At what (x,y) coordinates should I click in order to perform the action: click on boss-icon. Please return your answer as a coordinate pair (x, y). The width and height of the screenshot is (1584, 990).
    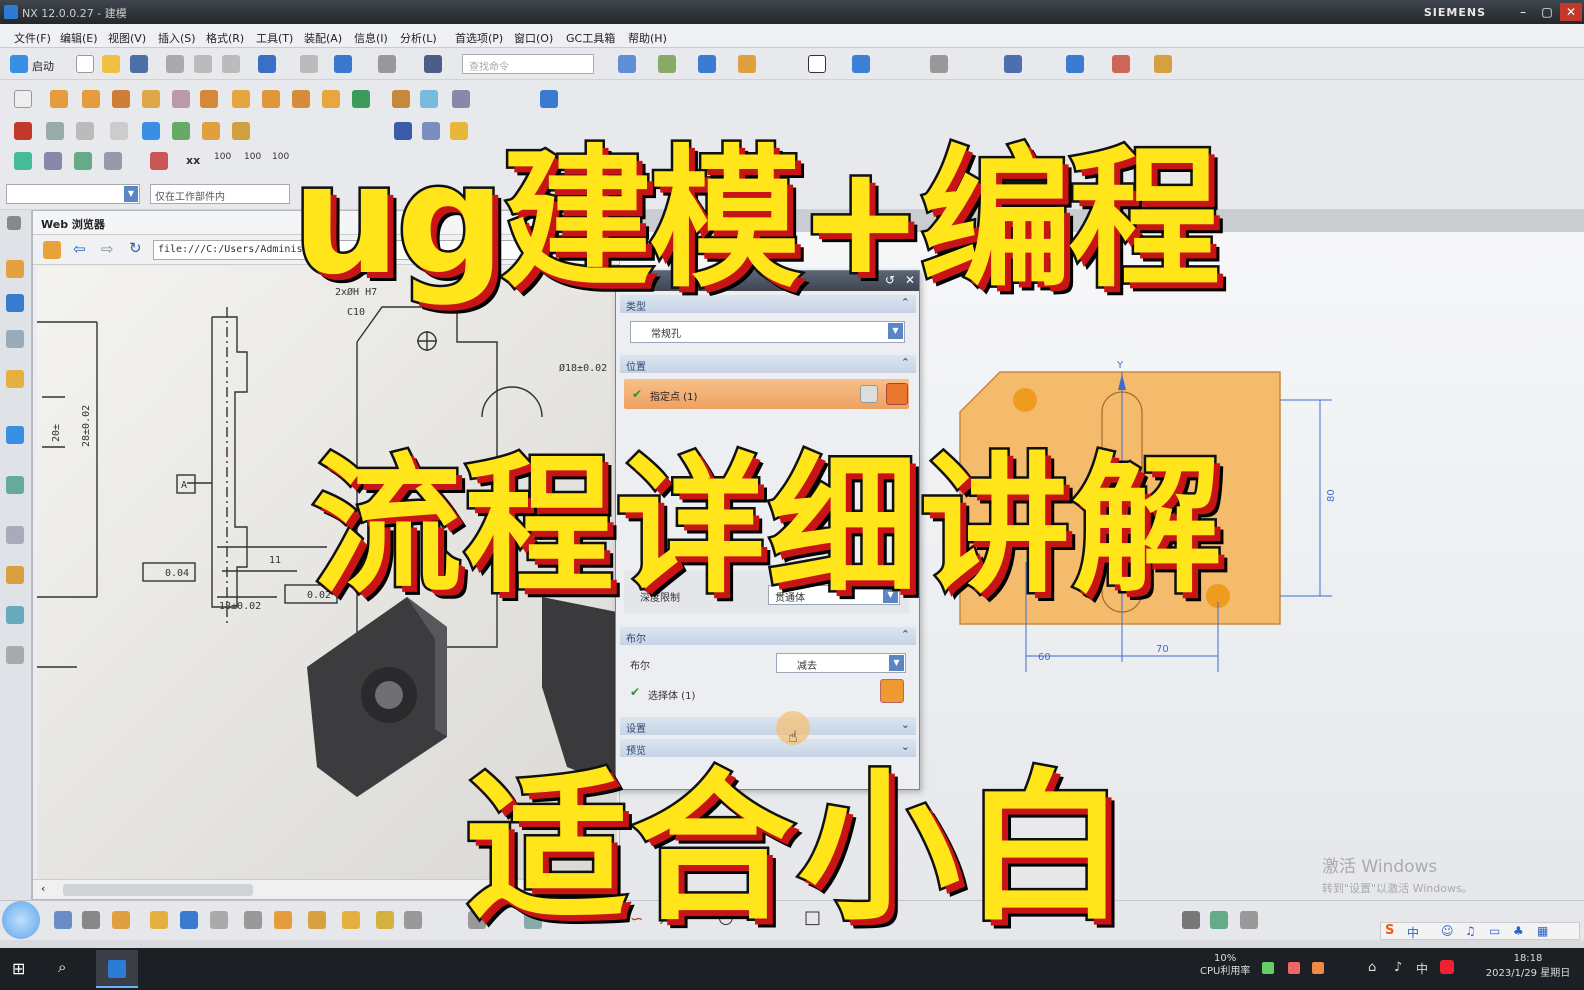
    Looking at the image, I should click on (209, 99).